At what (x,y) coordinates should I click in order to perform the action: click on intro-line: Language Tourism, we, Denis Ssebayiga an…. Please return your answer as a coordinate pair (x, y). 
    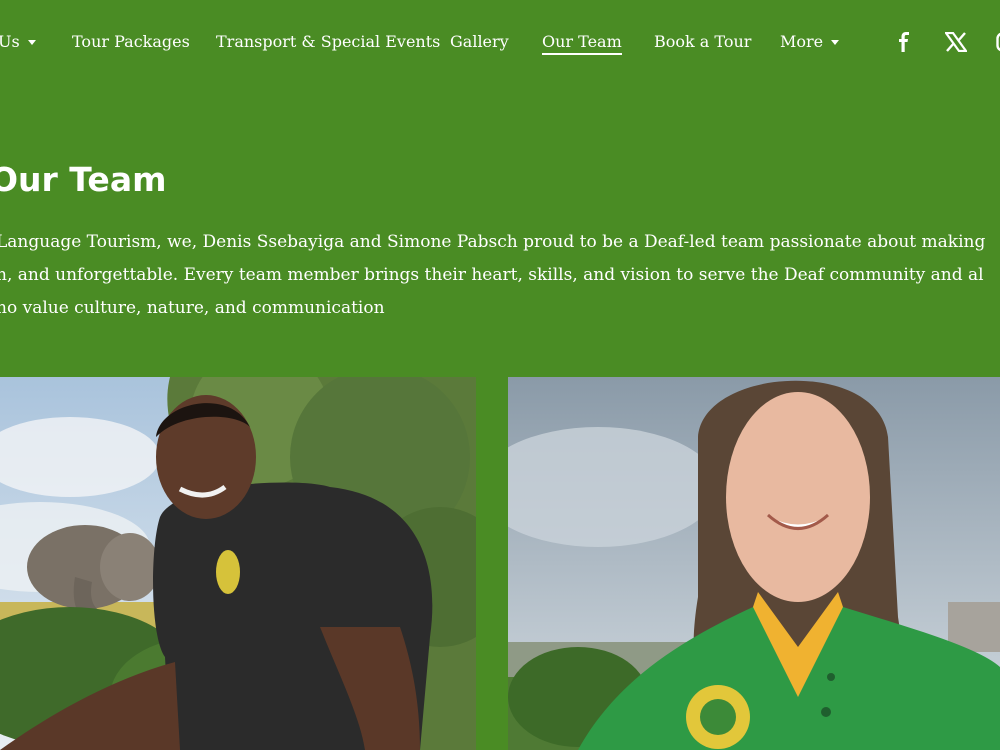
    Looking at the image, I should click on (493, 242).